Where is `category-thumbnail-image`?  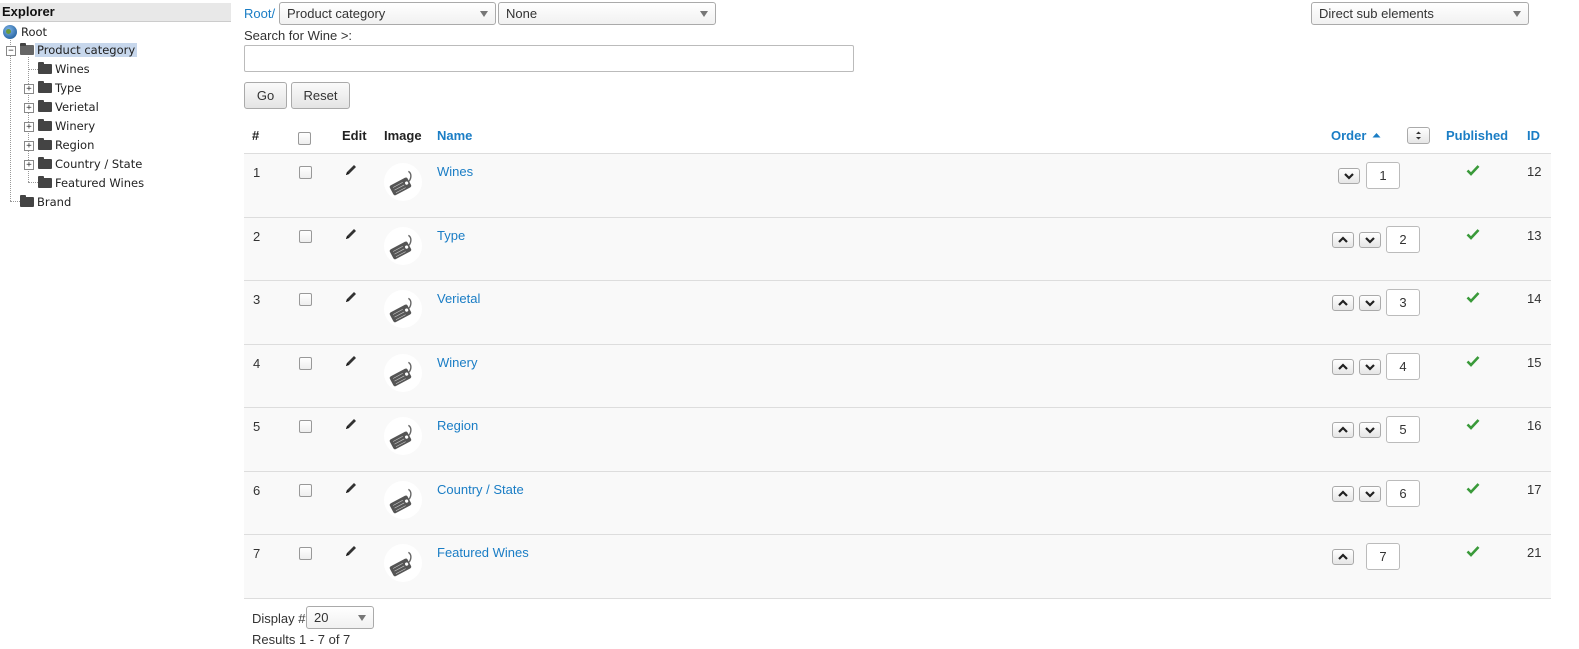 category-thumbnail-image is located at coordinates (403, 500).